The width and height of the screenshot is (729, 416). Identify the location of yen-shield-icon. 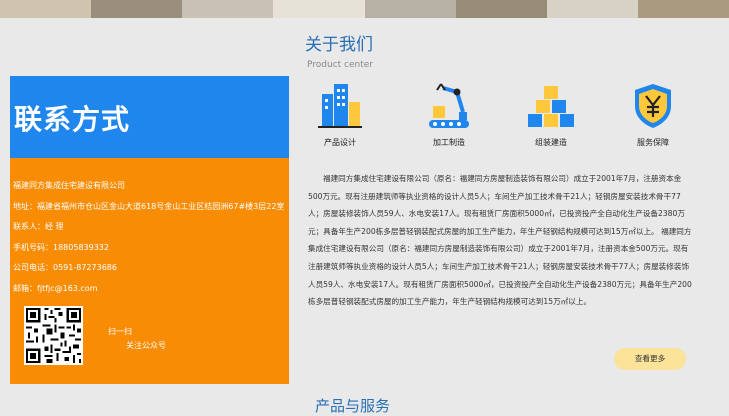
(653, 106).